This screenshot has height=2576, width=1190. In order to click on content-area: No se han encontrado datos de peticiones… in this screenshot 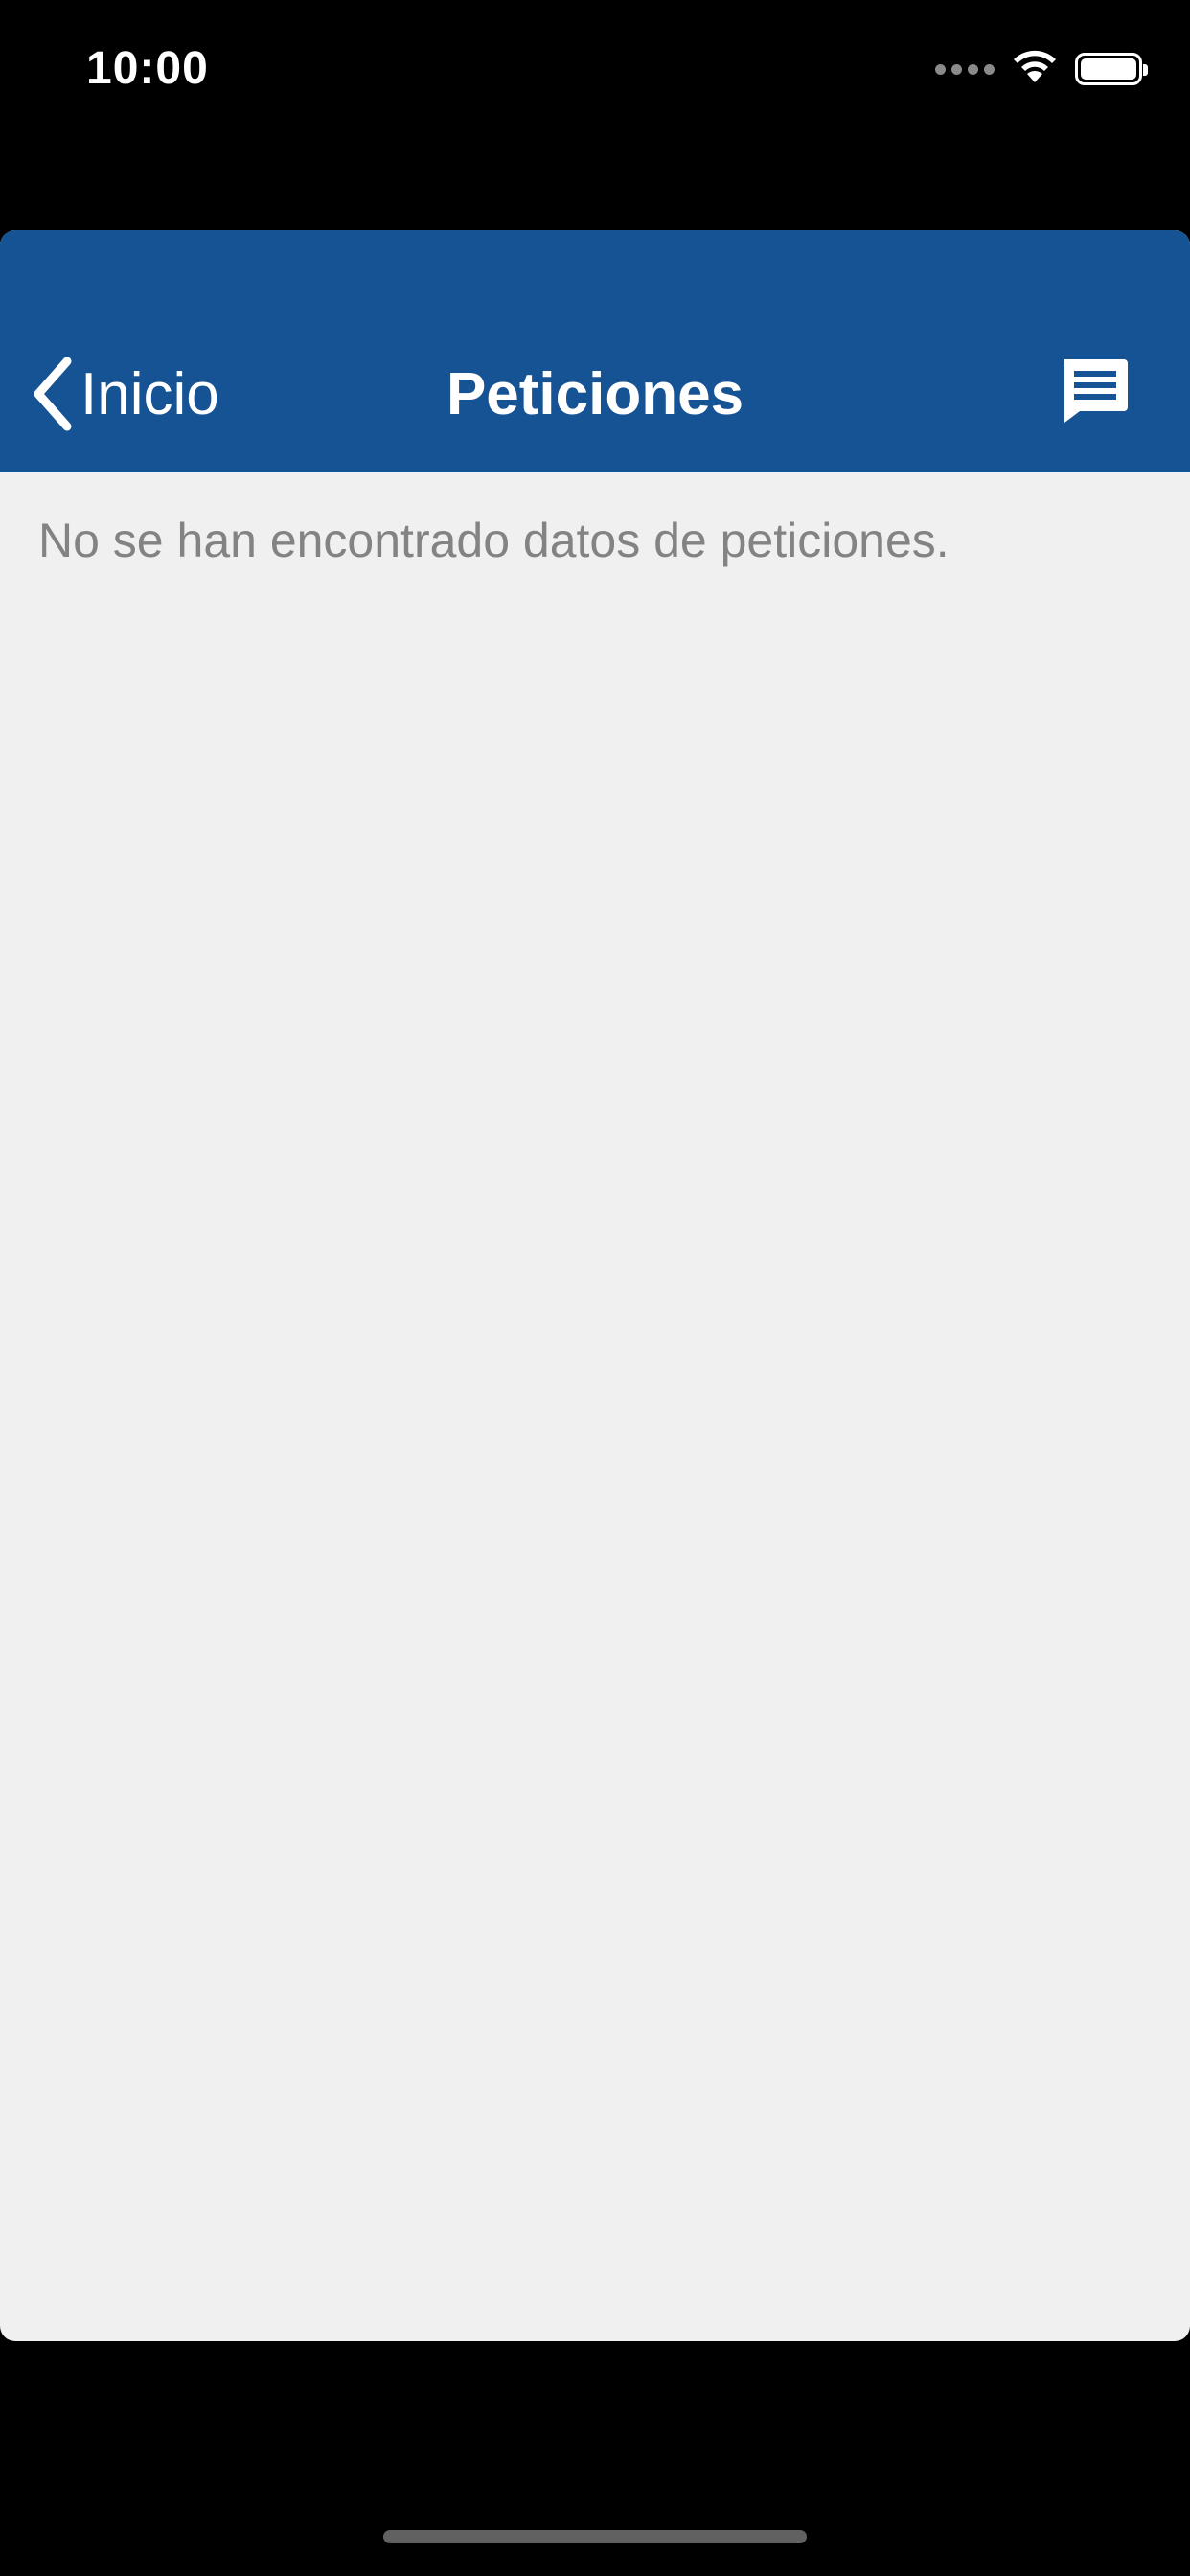, I will do `click(595, 541)`.